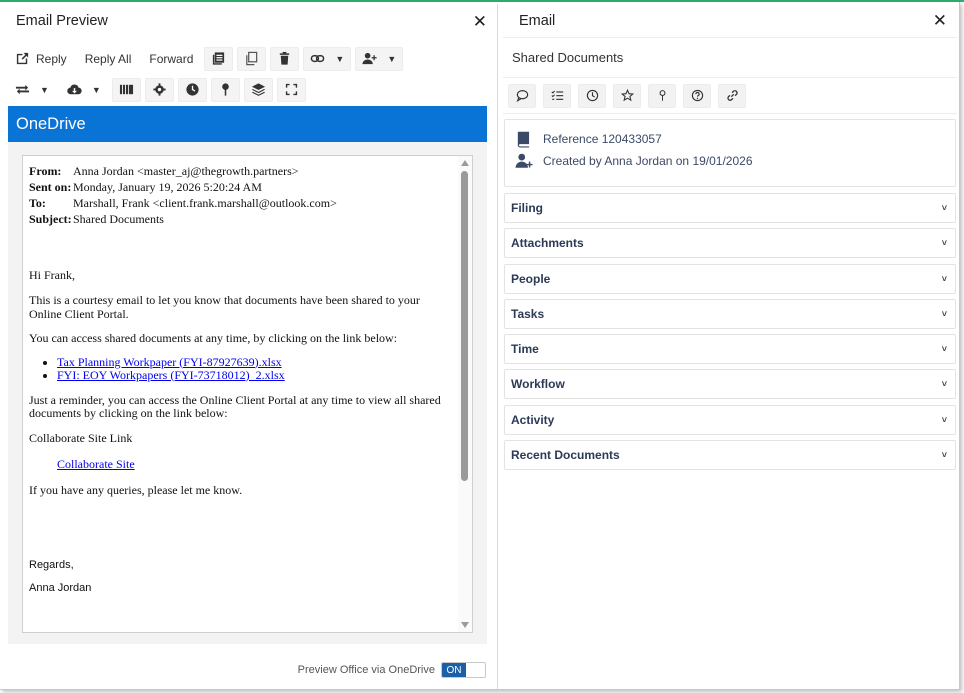 This screenshot has width=964, height=693. What do you see at coordinates (108, 59) in the screenshot?
I see `reply-all-button: Reply All` at bounding box center [108, 59].